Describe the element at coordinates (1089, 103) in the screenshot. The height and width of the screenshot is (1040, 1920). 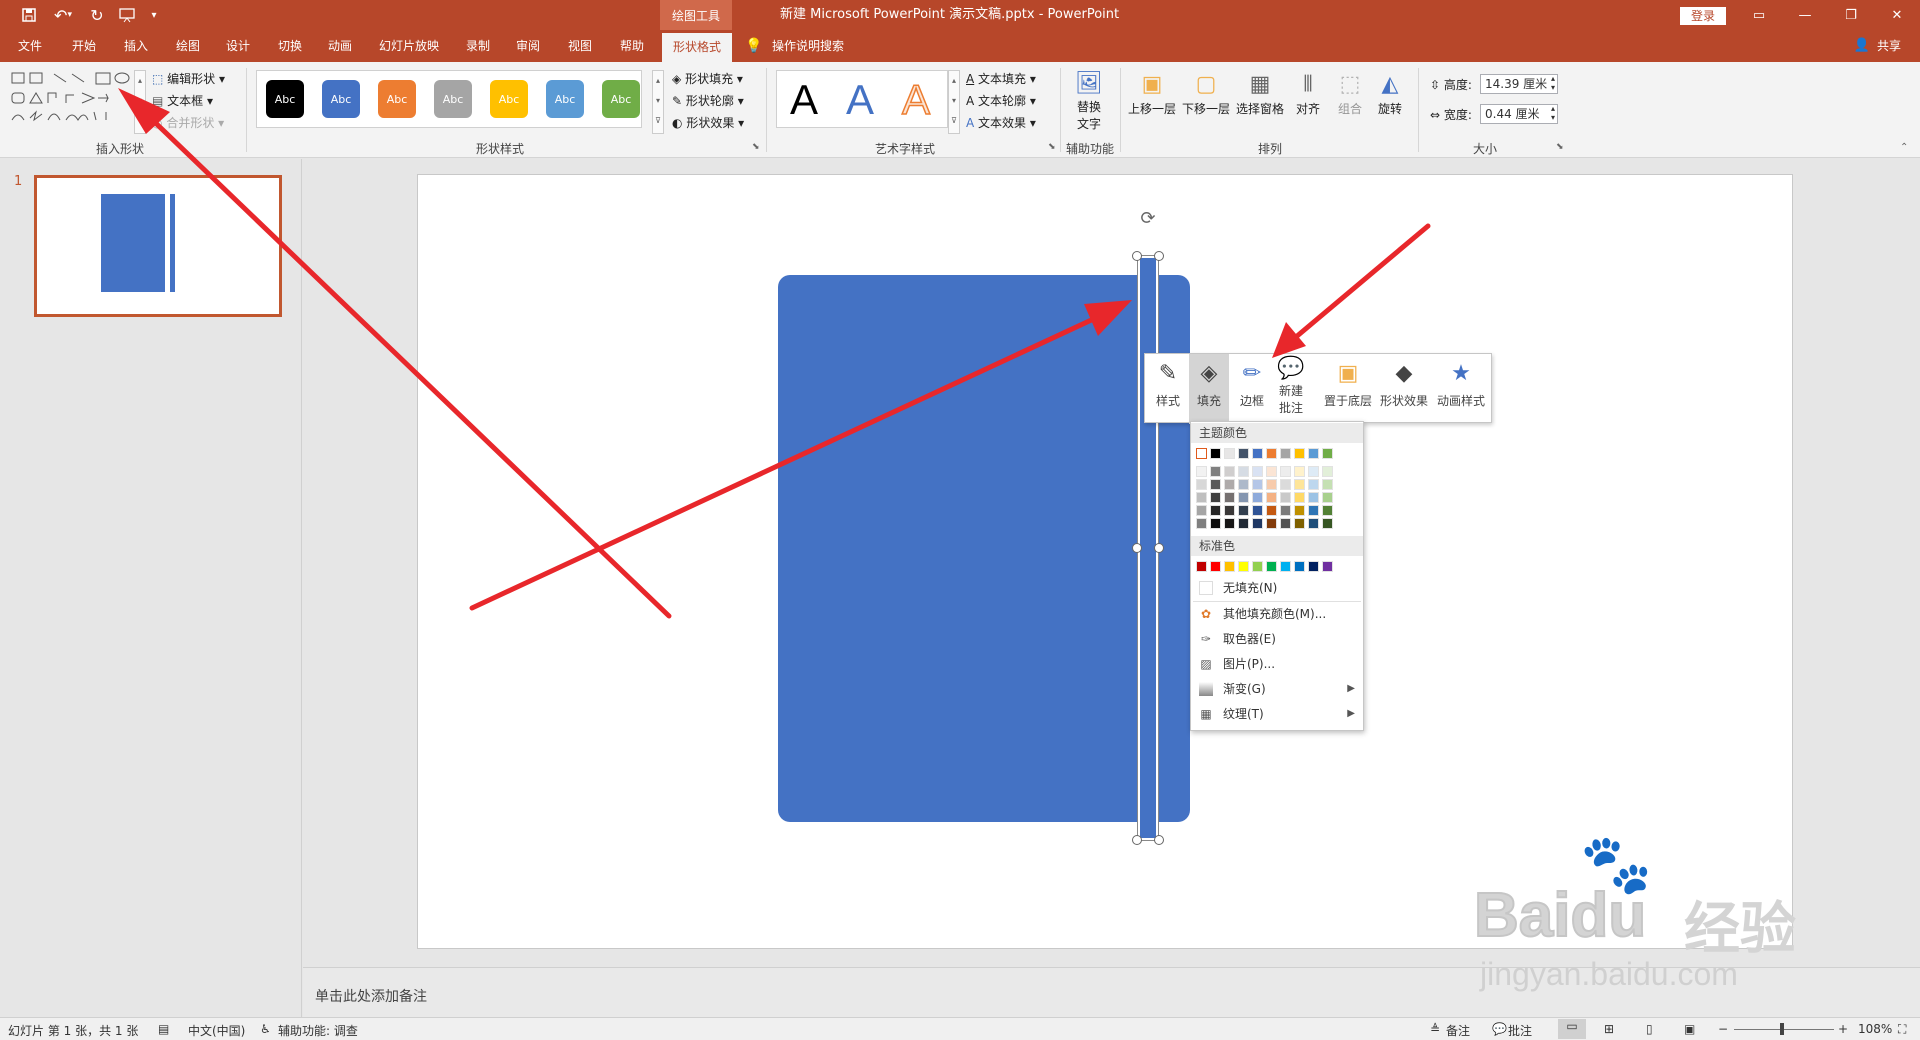
I see `alt-text-button: 🖼 替换 文字` at that location.